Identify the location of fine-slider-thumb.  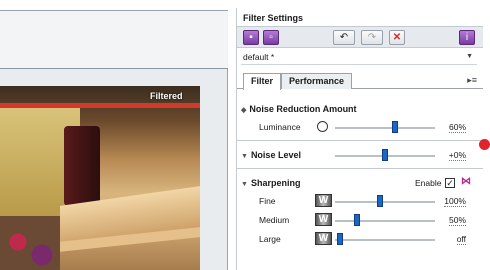
(380, 201).